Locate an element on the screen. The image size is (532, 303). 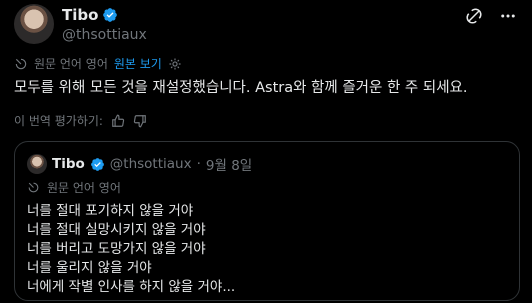
more-icon is located at coordinates (508, 16).